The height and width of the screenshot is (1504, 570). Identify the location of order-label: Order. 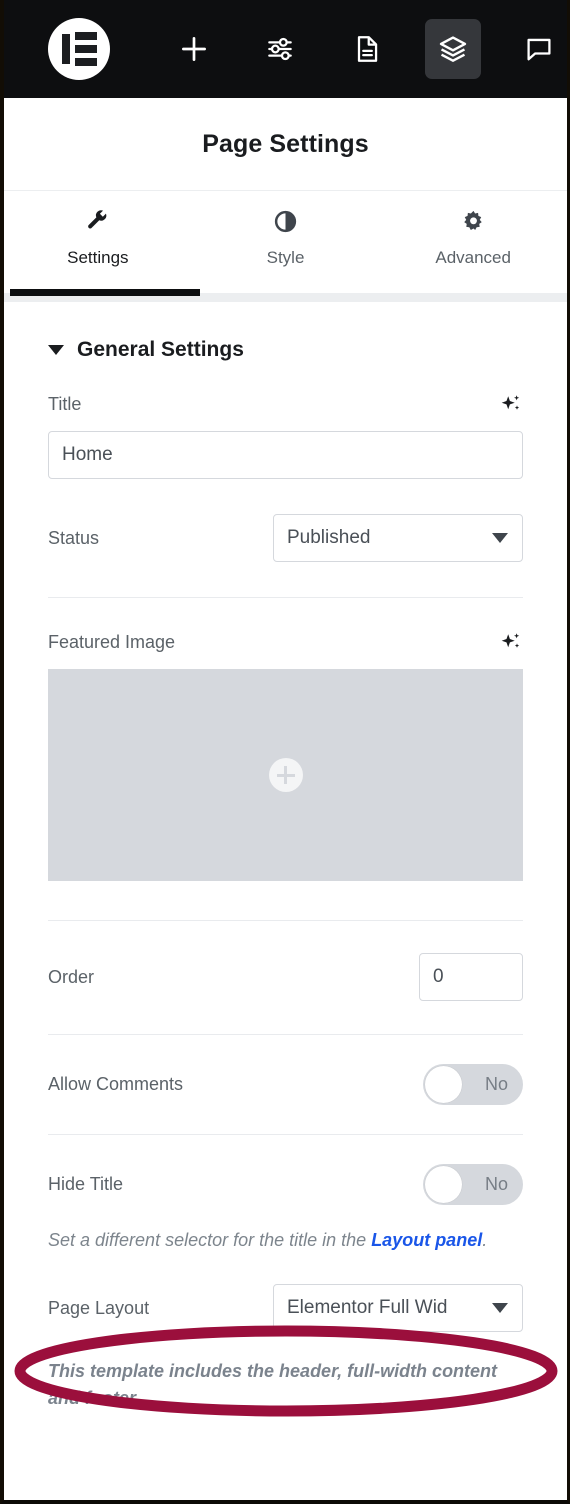
(71, 976).